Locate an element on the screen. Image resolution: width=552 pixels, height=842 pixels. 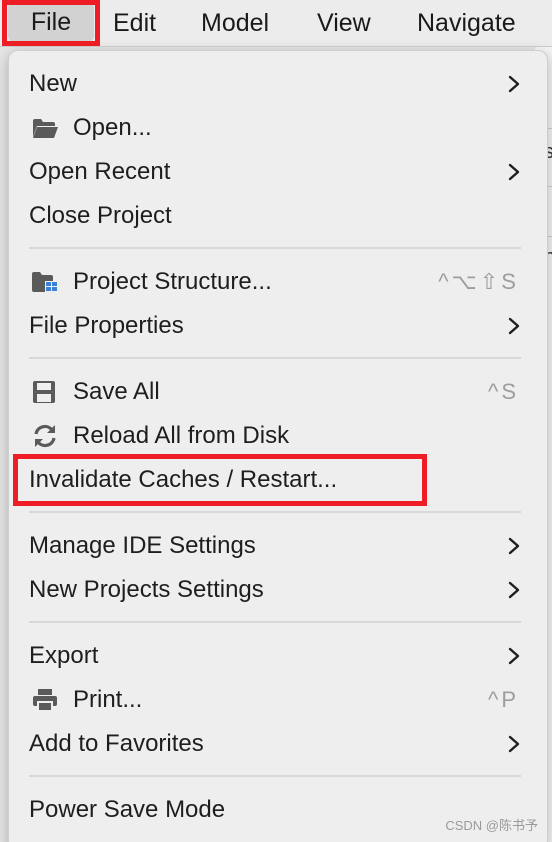
menu-item-label: Close Project is located at coordinates (100, 215).